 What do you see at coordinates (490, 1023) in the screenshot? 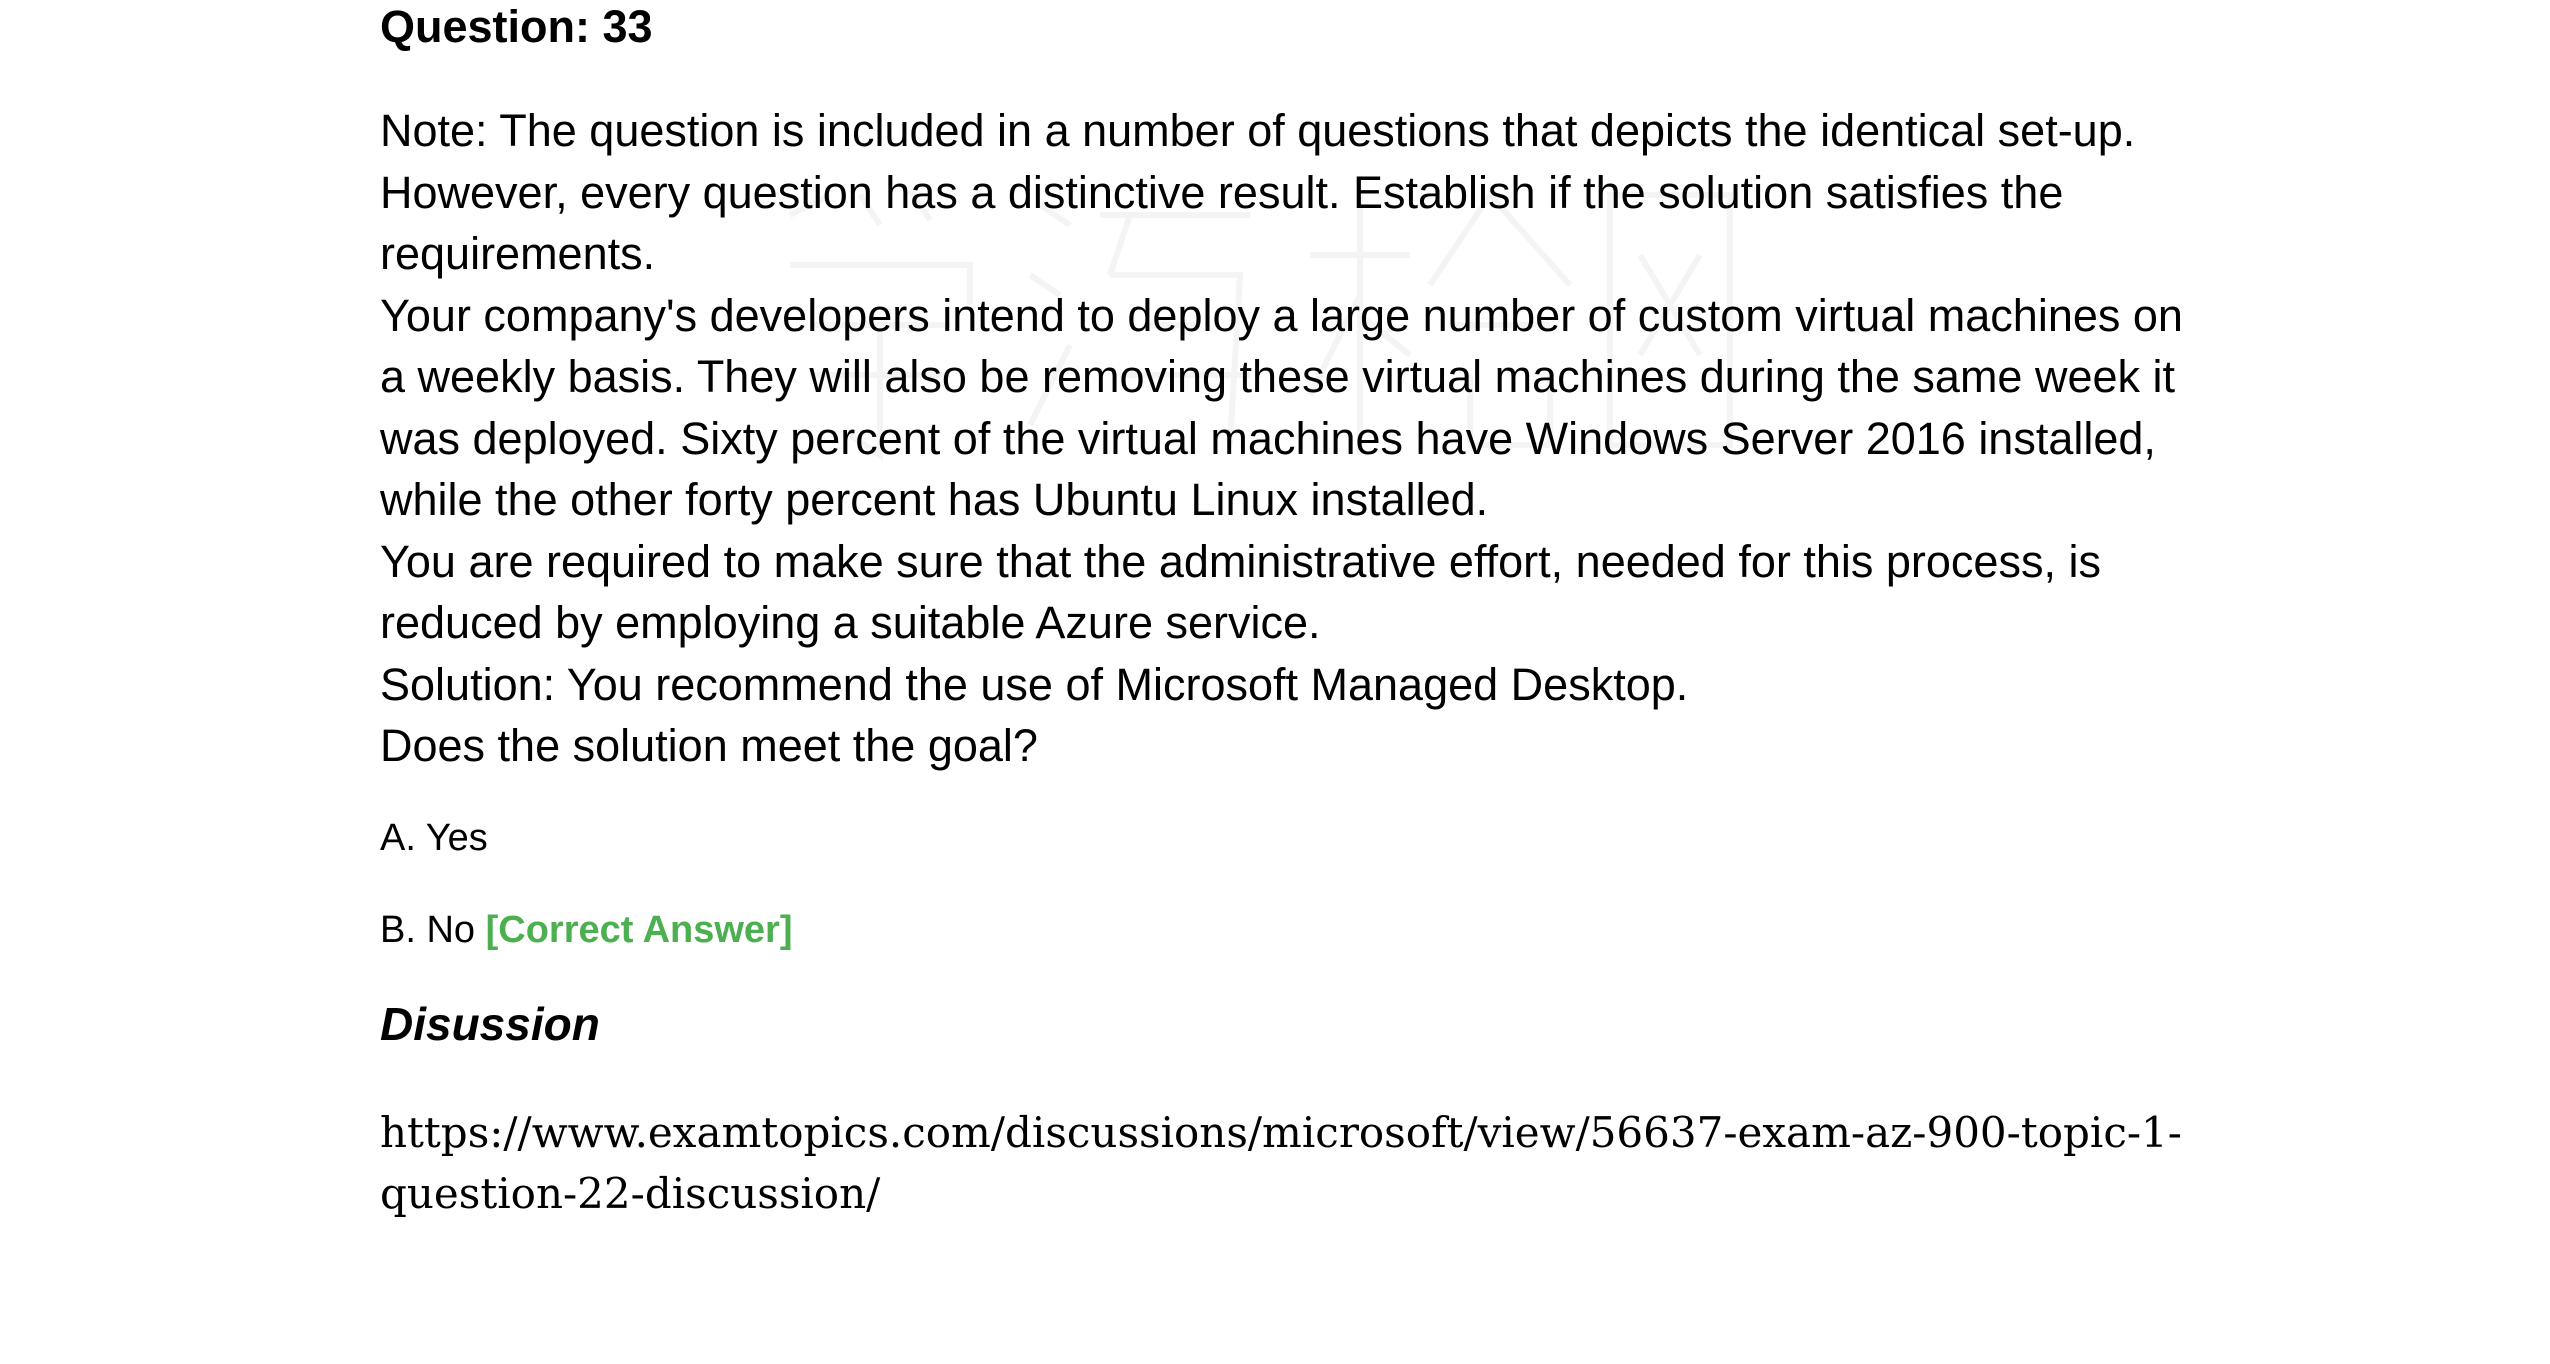
I see `discussion-heading: Disussion` at bounding box center [490, 1023].